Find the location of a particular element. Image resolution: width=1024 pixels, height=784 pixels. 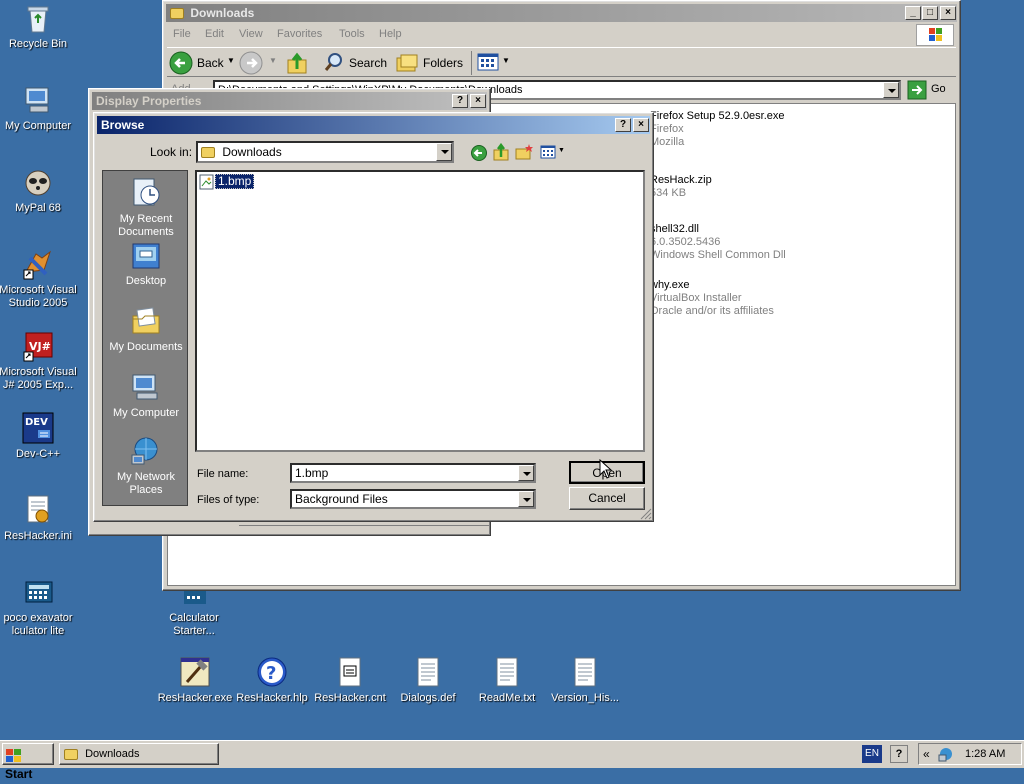

menu-edit: Edit is located at coordinates (214, 34).